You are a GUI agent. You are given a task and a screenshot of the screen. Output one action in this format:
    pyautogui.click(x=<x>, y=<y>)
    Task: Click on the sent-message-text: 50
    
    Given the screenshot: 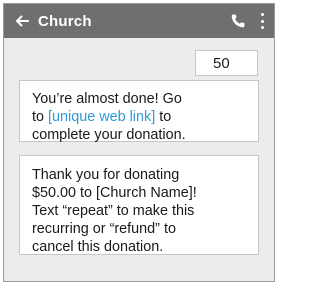 What is the action you would take?
    pyautogui.click(x=221, y=63)
    